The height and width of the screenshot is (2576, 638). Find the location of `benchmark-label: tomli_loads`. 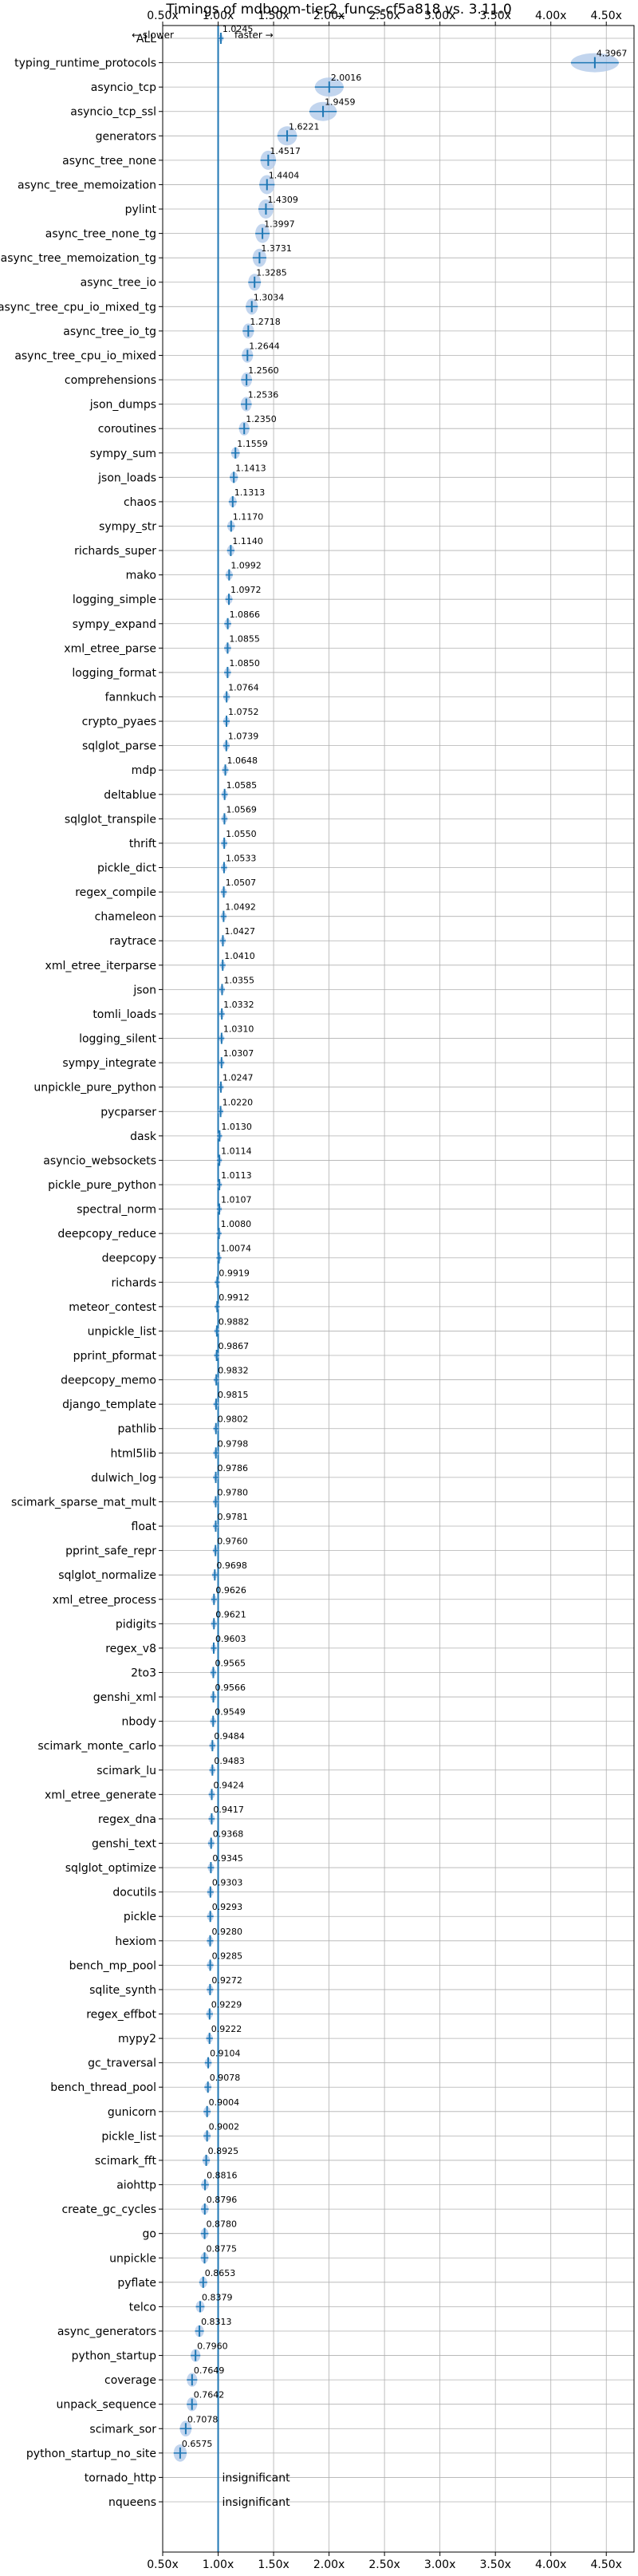

benchmark-label: tomli_loads is located at coordinates (125, 1015).